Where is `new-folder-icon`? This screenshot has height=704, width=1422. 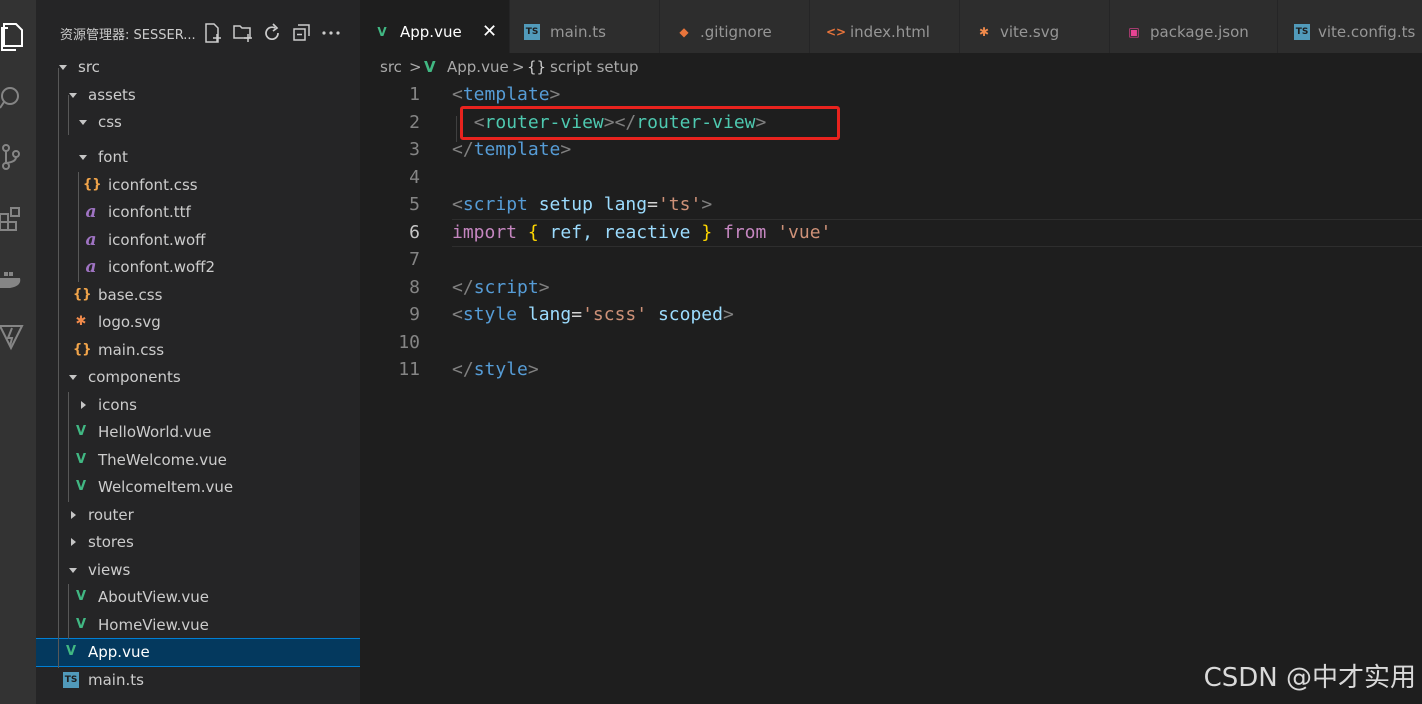 new-folder-icon is located at coordinates (243, 33).